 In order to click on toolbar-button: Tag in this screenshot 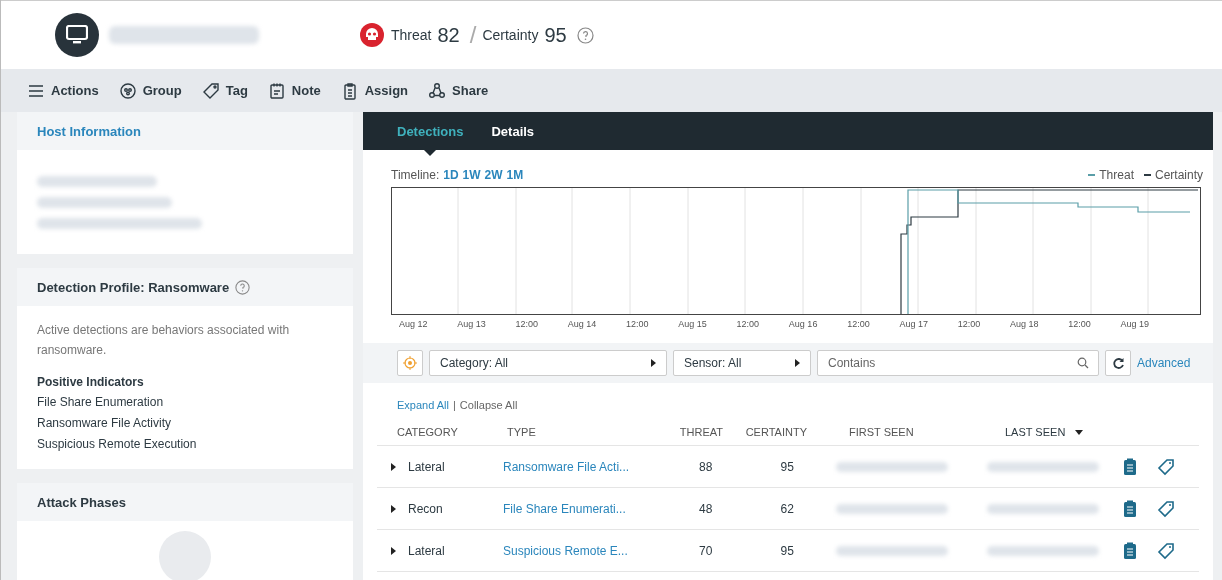, I will do `click(224, 90)`.